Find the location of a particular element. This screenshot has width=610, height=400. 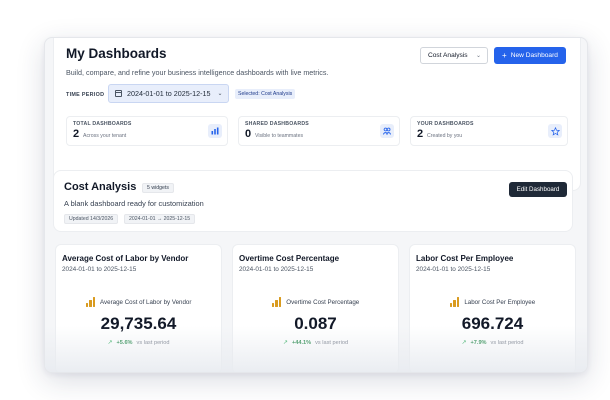

new-dashboard-button: + New Dashboard is located at coordinates (530, 55).